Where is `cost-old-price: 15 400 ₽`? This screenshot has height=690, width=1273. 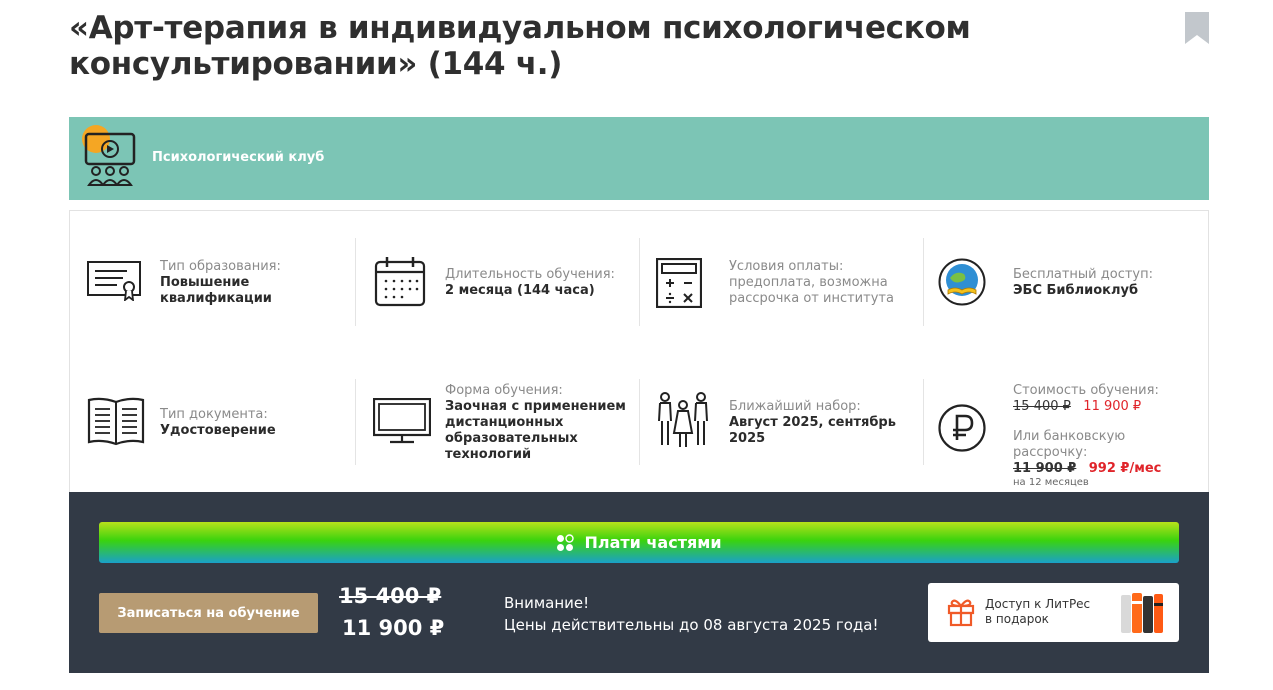 cost-old-price: 15 400 ₽ is located at coordinates (1042, 406).